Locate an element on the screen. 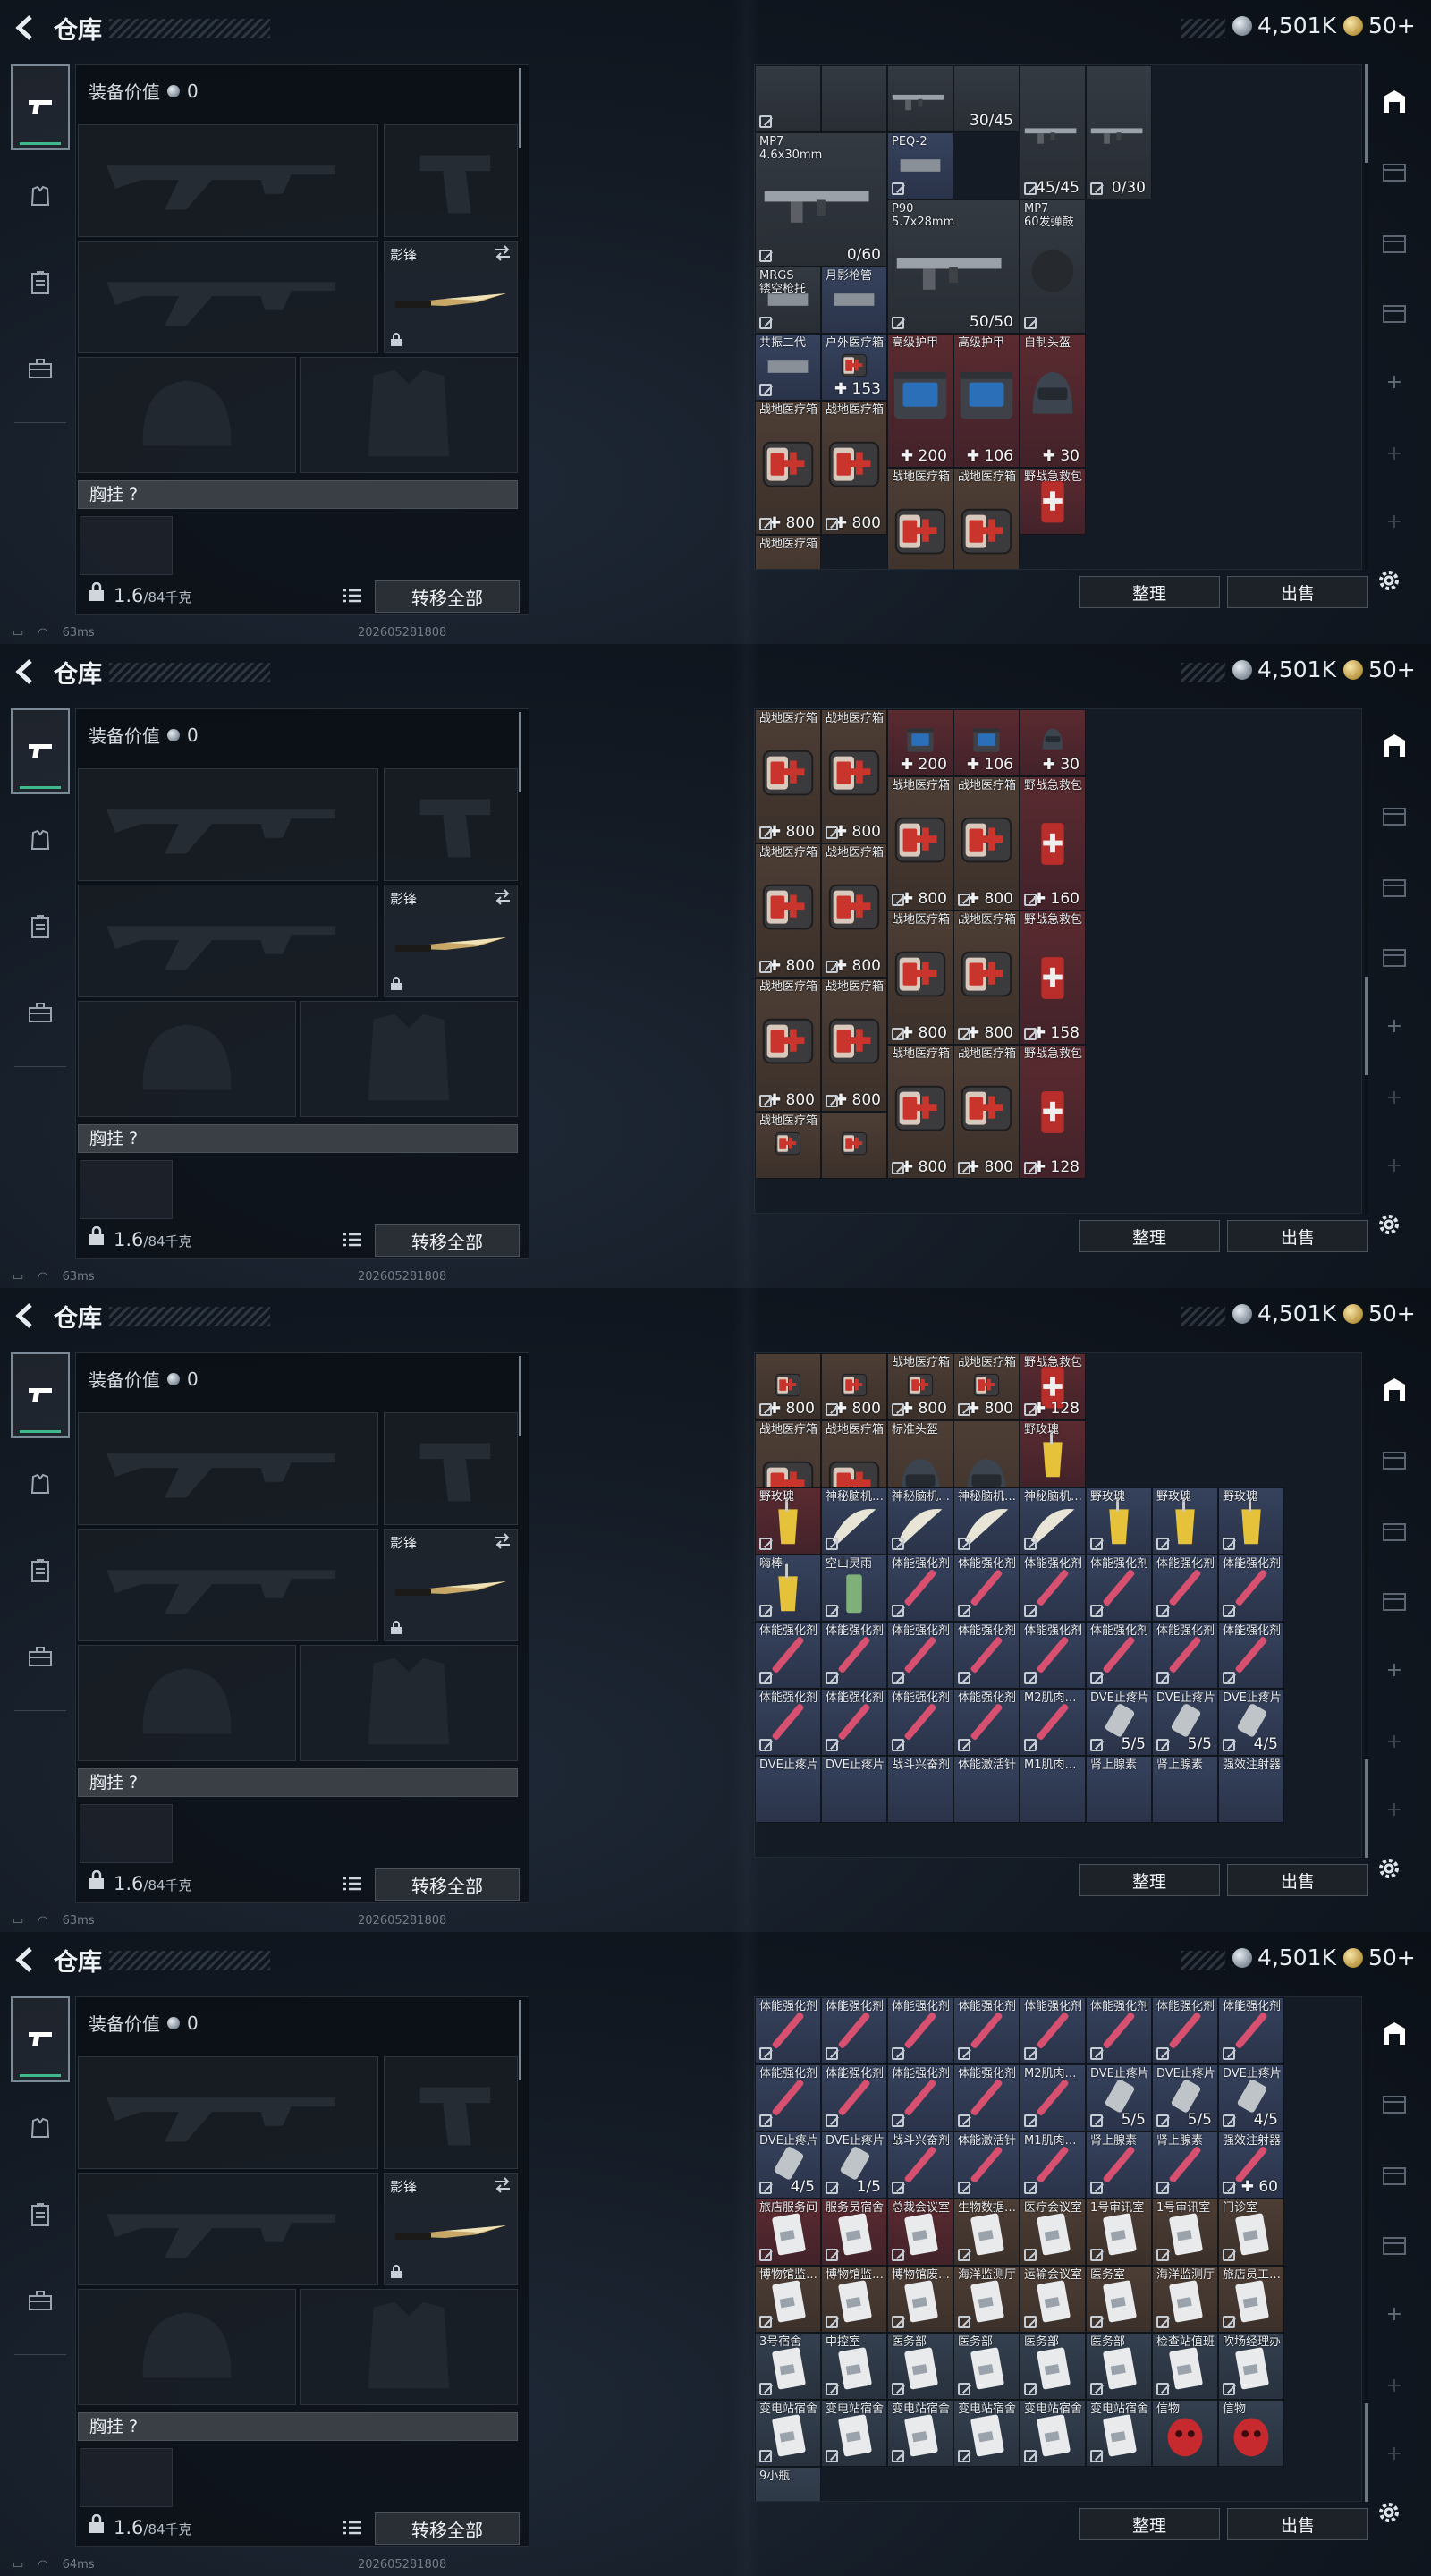 This screenshot has height=2576, width=1431. secondary-weapon-slot is located at coordinates (228, 297).